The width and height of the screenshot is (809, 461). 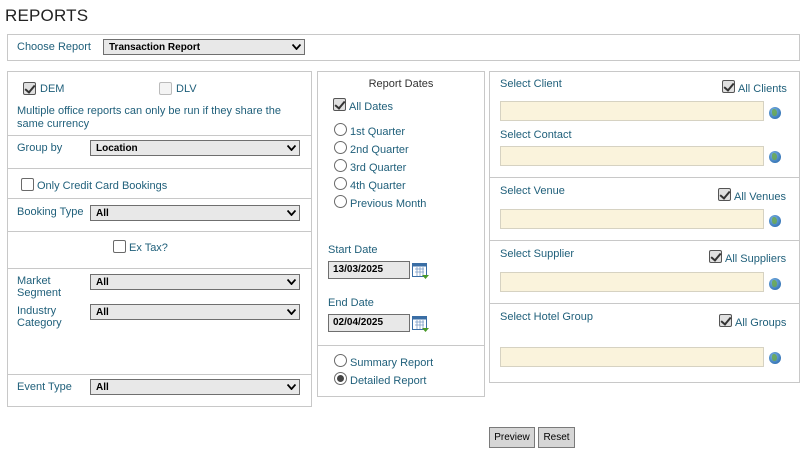 I want to click on all-dates-checkbox, so click(x=339, y=104).